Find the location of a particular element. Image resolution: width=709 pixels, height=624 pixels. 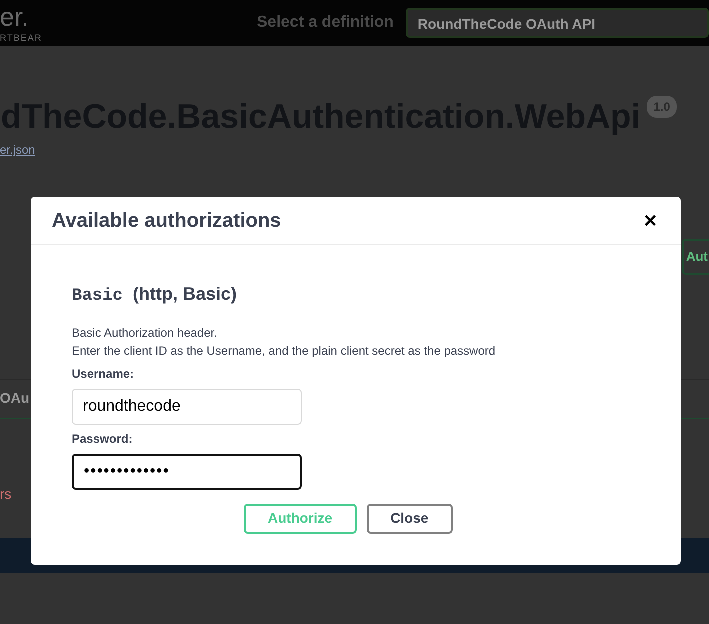

close-button: × is located at coordinates (650, 221).